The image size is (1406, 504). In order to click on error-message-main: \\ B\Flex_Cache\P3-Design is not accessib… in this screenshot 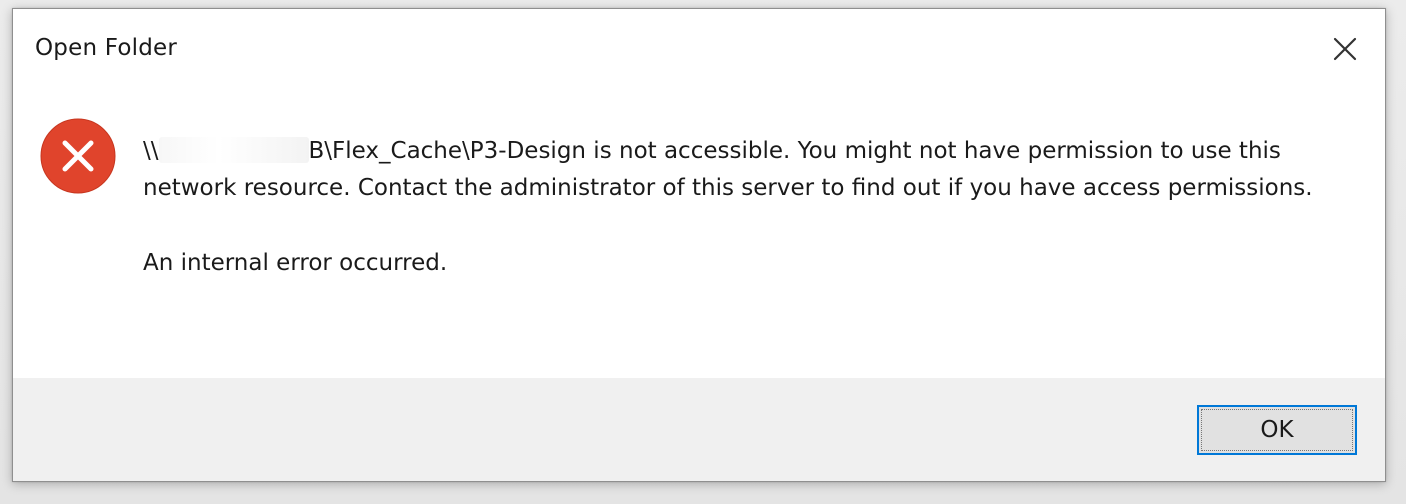, I will do `click(748, 170)`.